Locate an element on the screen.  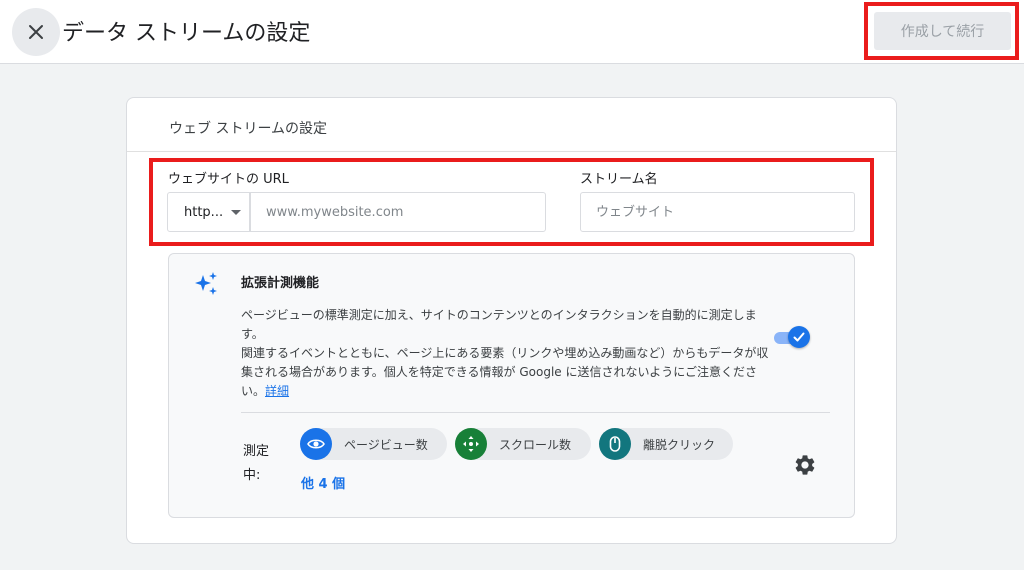
website-url-input is located at coordinates (398, 212).